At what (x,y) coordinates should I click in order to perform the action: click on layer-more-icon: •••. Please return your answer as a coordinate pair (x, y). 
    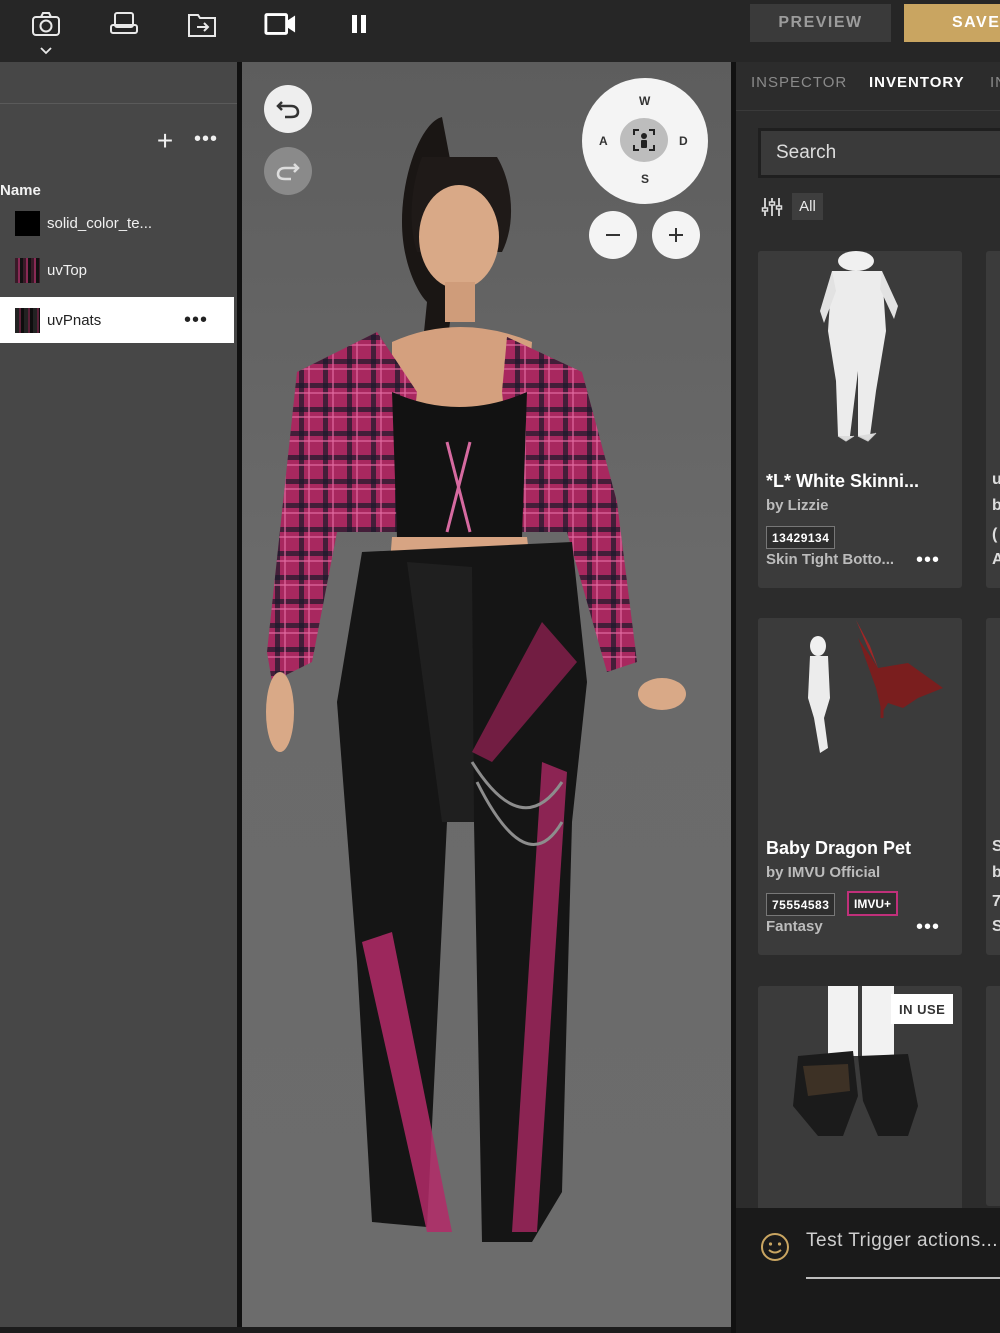
    Looking at the image, I should click on (196, 320).